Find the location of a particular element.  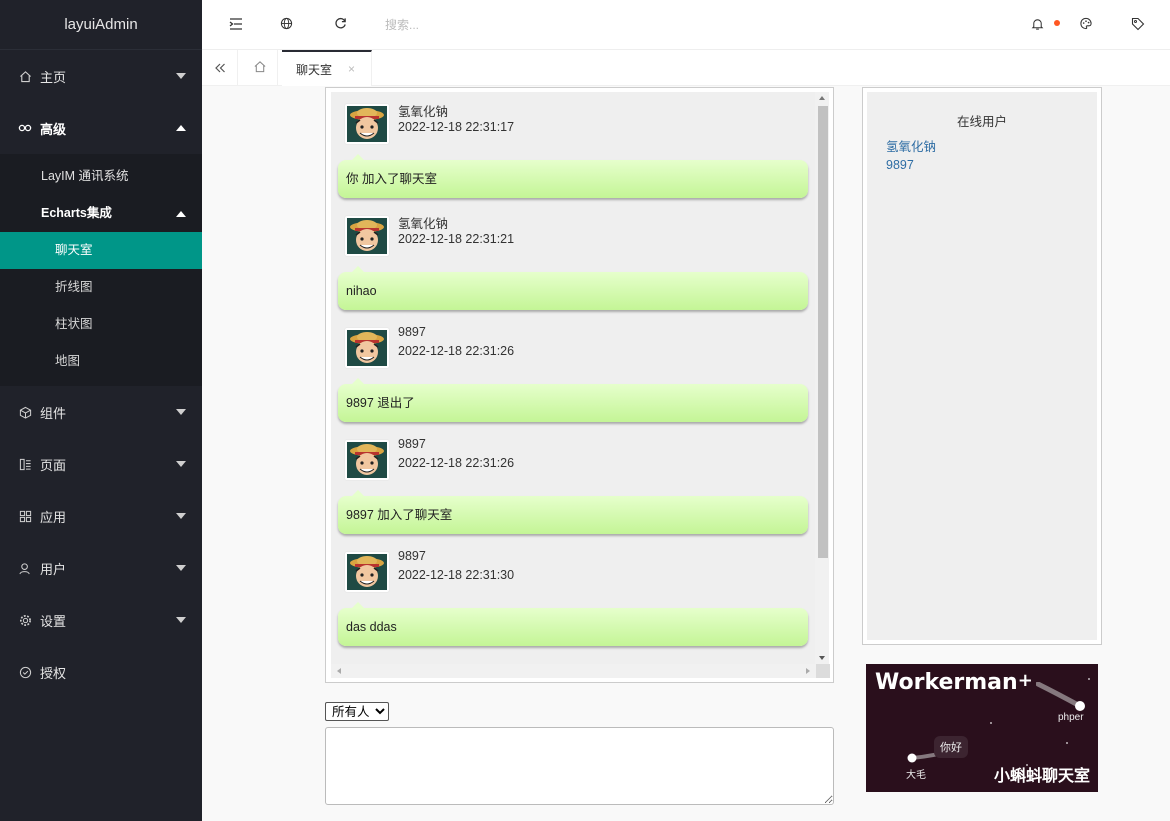

sidebar-item-template: 页面 is located at coordinates (101, 464).